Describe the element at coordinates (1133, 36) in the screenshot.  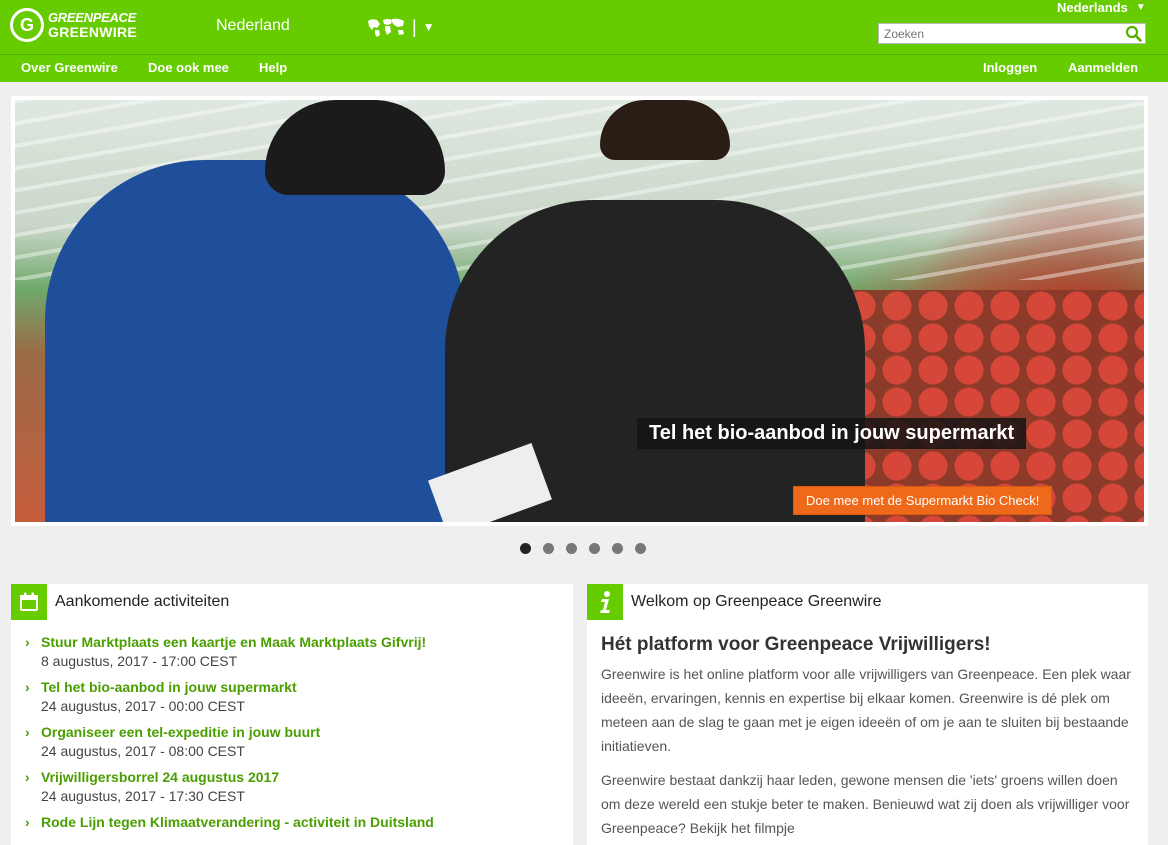
I see `search-icon` at that location.